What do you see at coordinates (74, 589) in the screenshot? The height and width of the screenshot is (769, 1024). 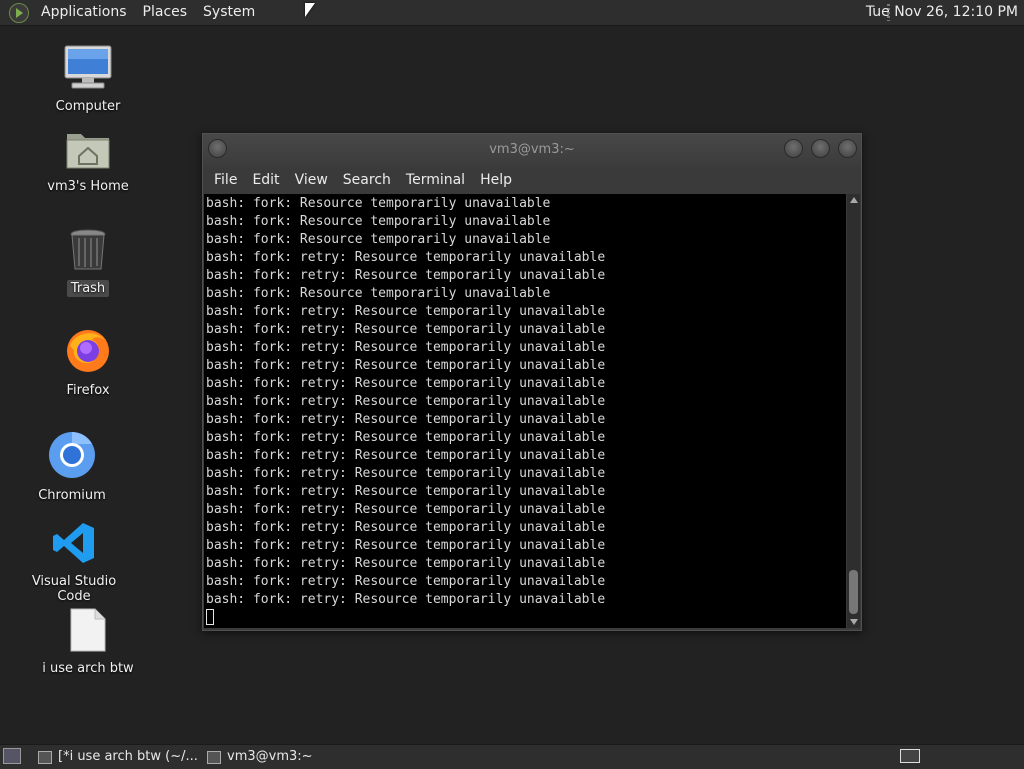 I see `desktop-icon-label: Visual Studio Code` at bounding box center [74, 589].